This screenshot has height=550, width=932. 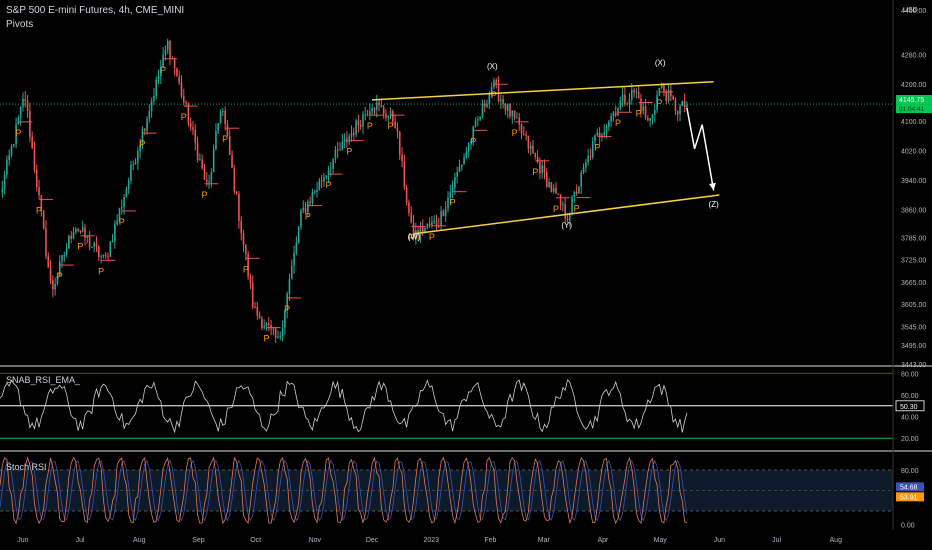 I want to click on wave-label: (Y), so click(x=566, y=225).